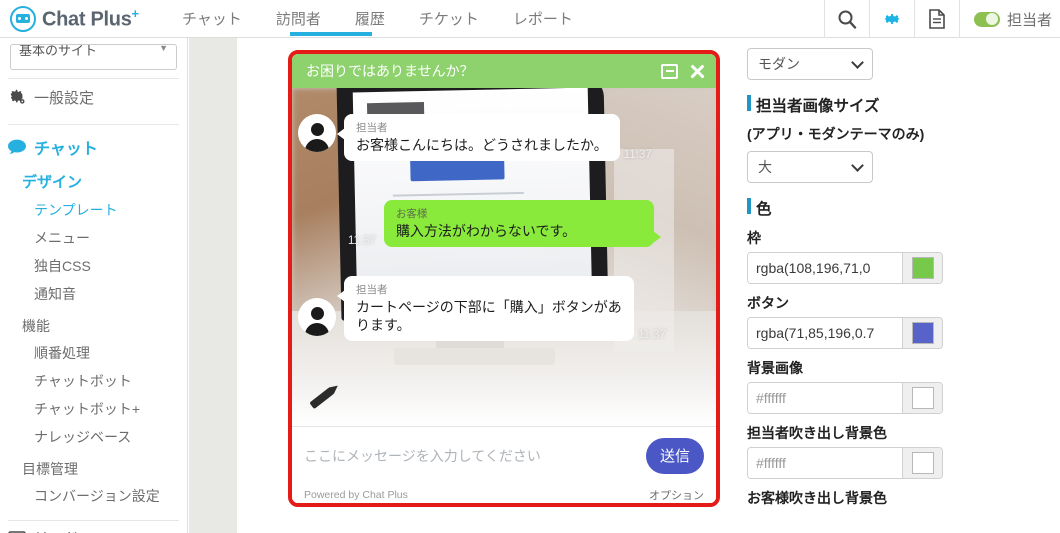 This screenshot has width=1060, height=533. I want to click on toggle-switch-icon, so click(986, 19).